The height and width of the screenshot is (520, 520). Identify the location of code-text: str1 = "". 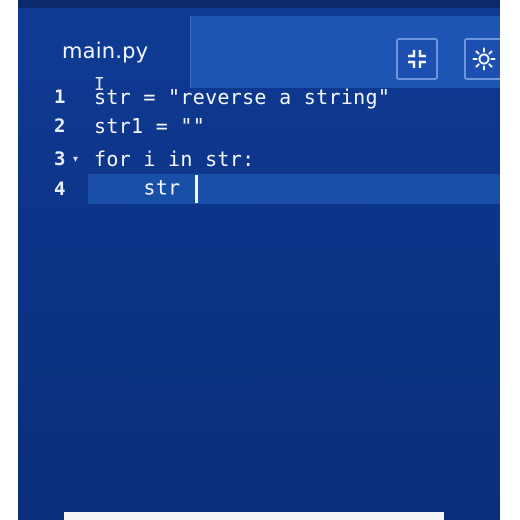
(149, 126).